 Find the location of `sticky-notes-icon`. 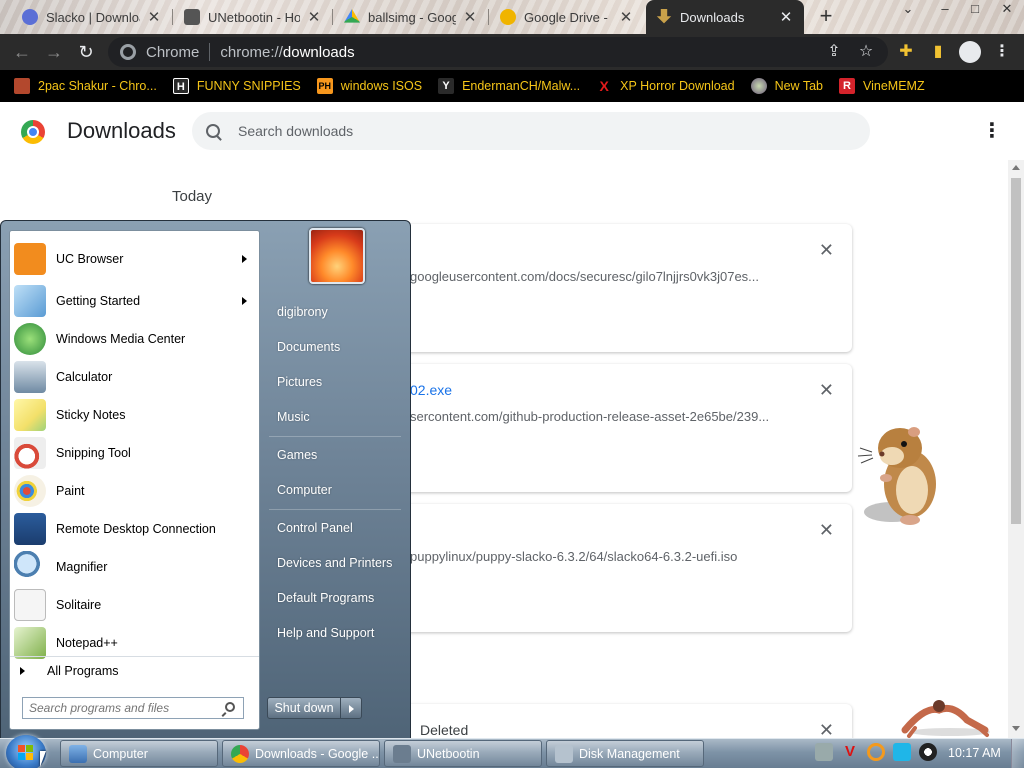

sticky-notes-icon is located at coordinates (30, 415).